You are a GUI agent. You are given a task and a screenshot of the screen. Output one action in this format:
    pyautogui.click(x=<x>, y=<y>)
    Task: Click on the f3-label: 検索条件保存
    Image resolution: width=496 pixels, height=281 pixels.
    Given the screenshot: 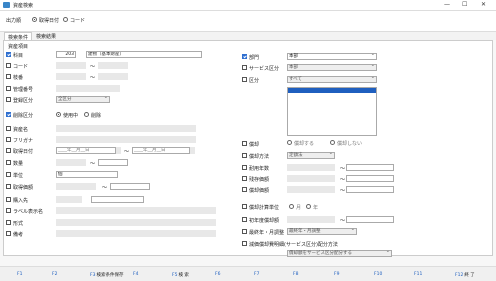 What is the action you would take?
    pyautogui.click(x=110, y=275)
    